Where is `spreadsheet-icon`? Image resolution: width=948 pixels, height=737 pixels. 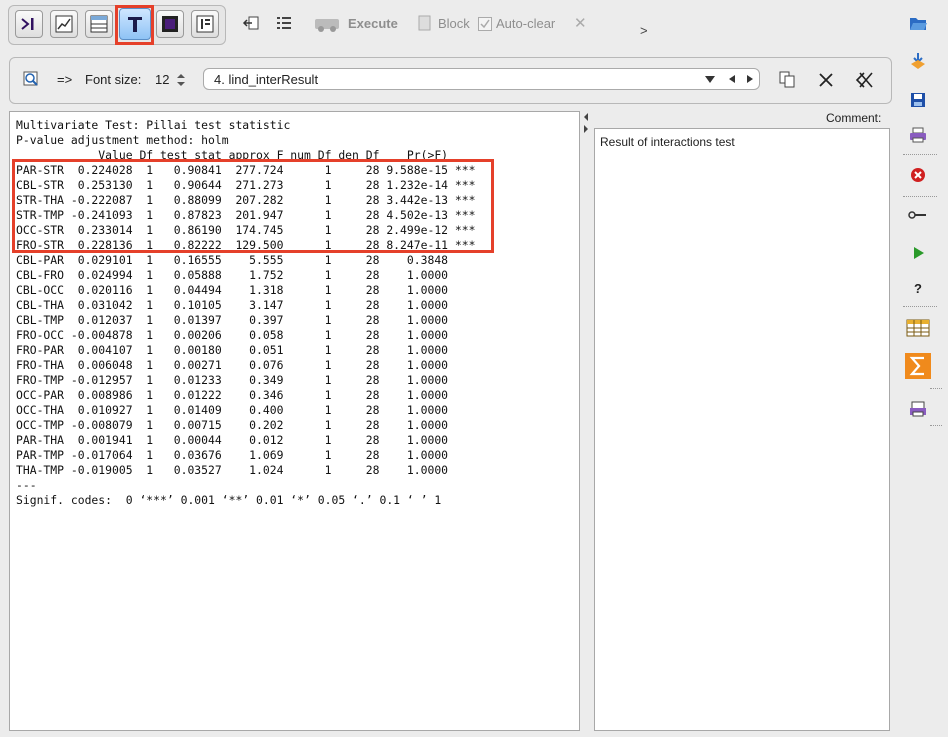
spreadsheet-icon is located at coordinates (918, 328).